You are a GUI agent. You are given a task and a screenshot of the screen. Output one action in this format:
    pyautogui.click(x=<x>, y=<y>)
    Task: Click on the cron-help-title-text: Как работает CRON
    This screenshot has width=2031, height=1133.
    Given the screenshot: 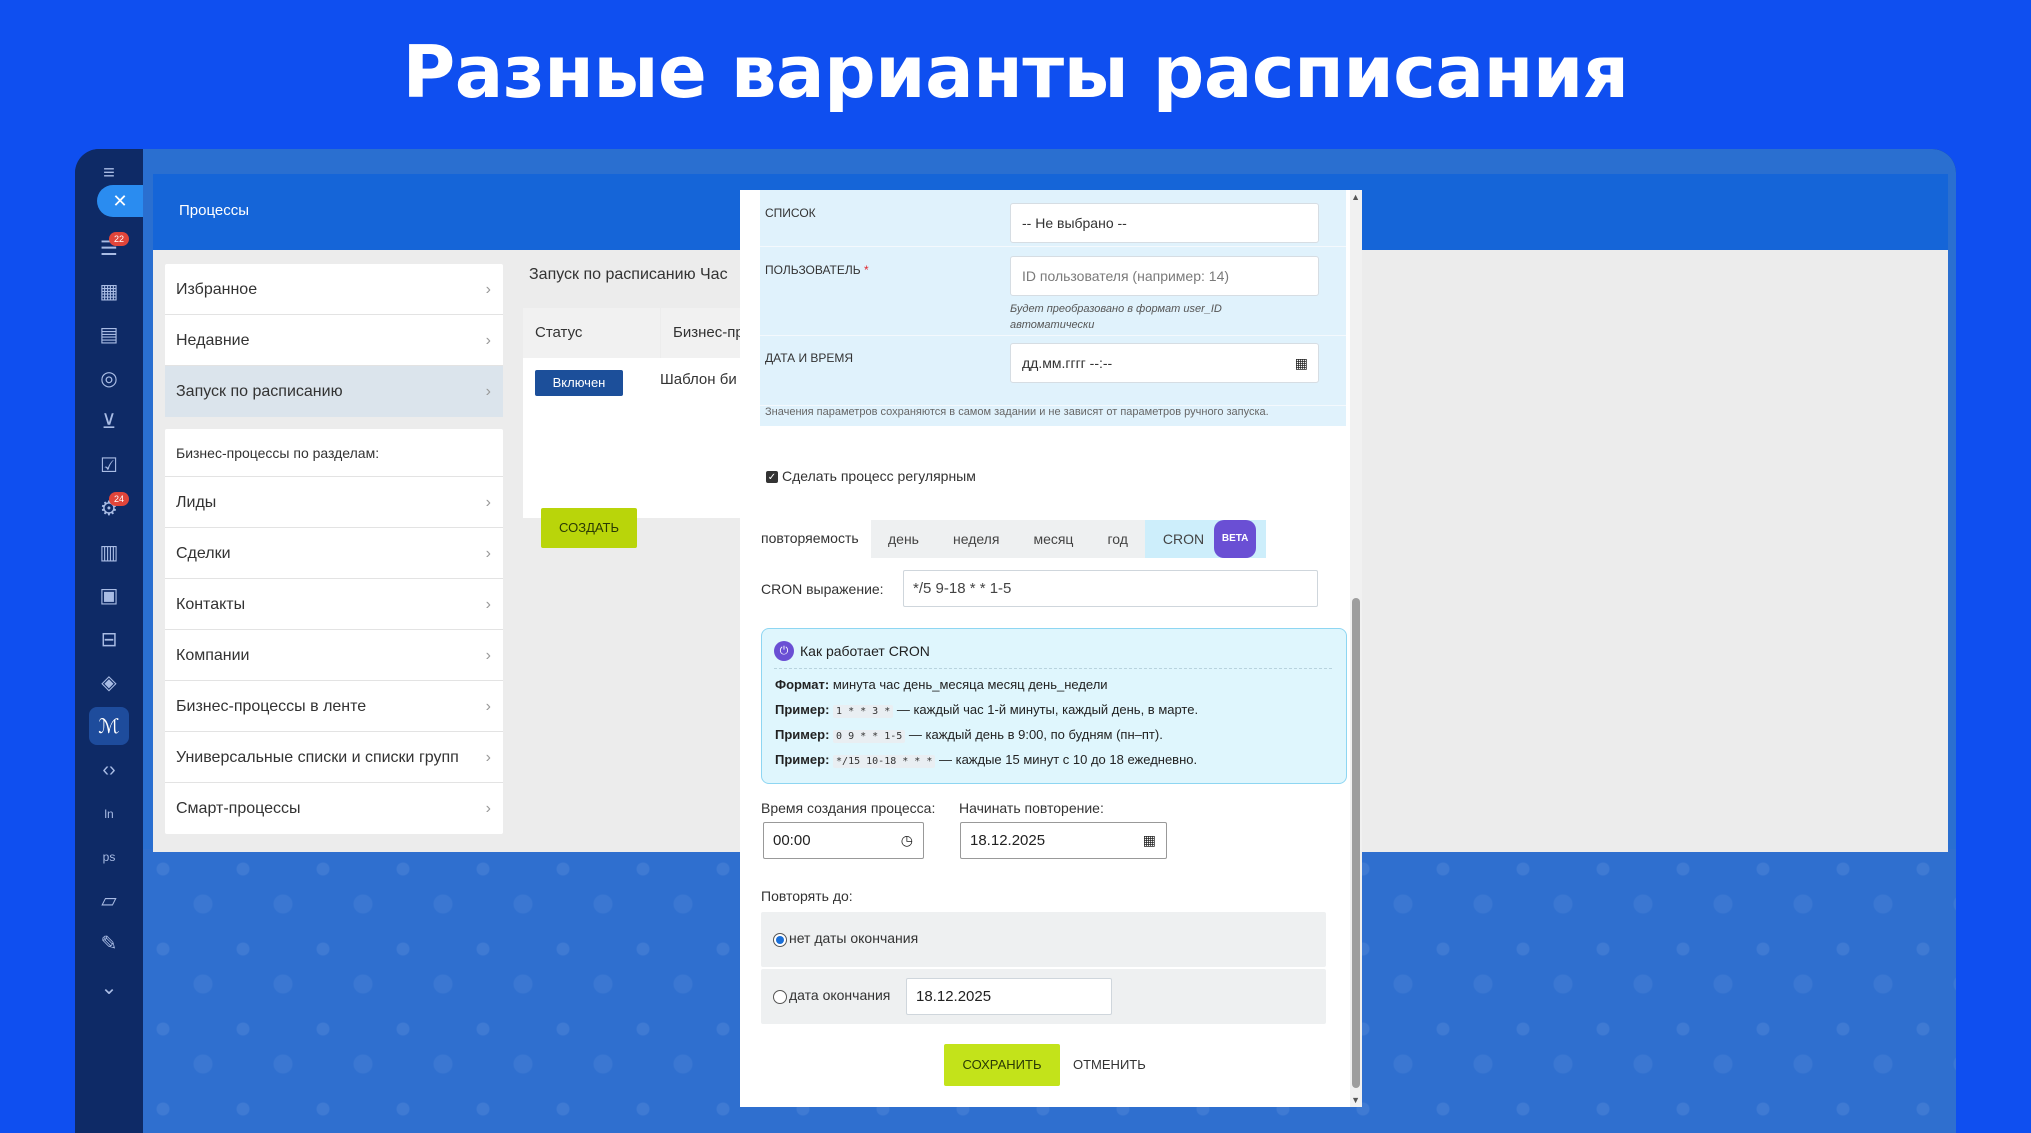 What is the action you would take?
    pyautogui.click(x=865, y=651)
    